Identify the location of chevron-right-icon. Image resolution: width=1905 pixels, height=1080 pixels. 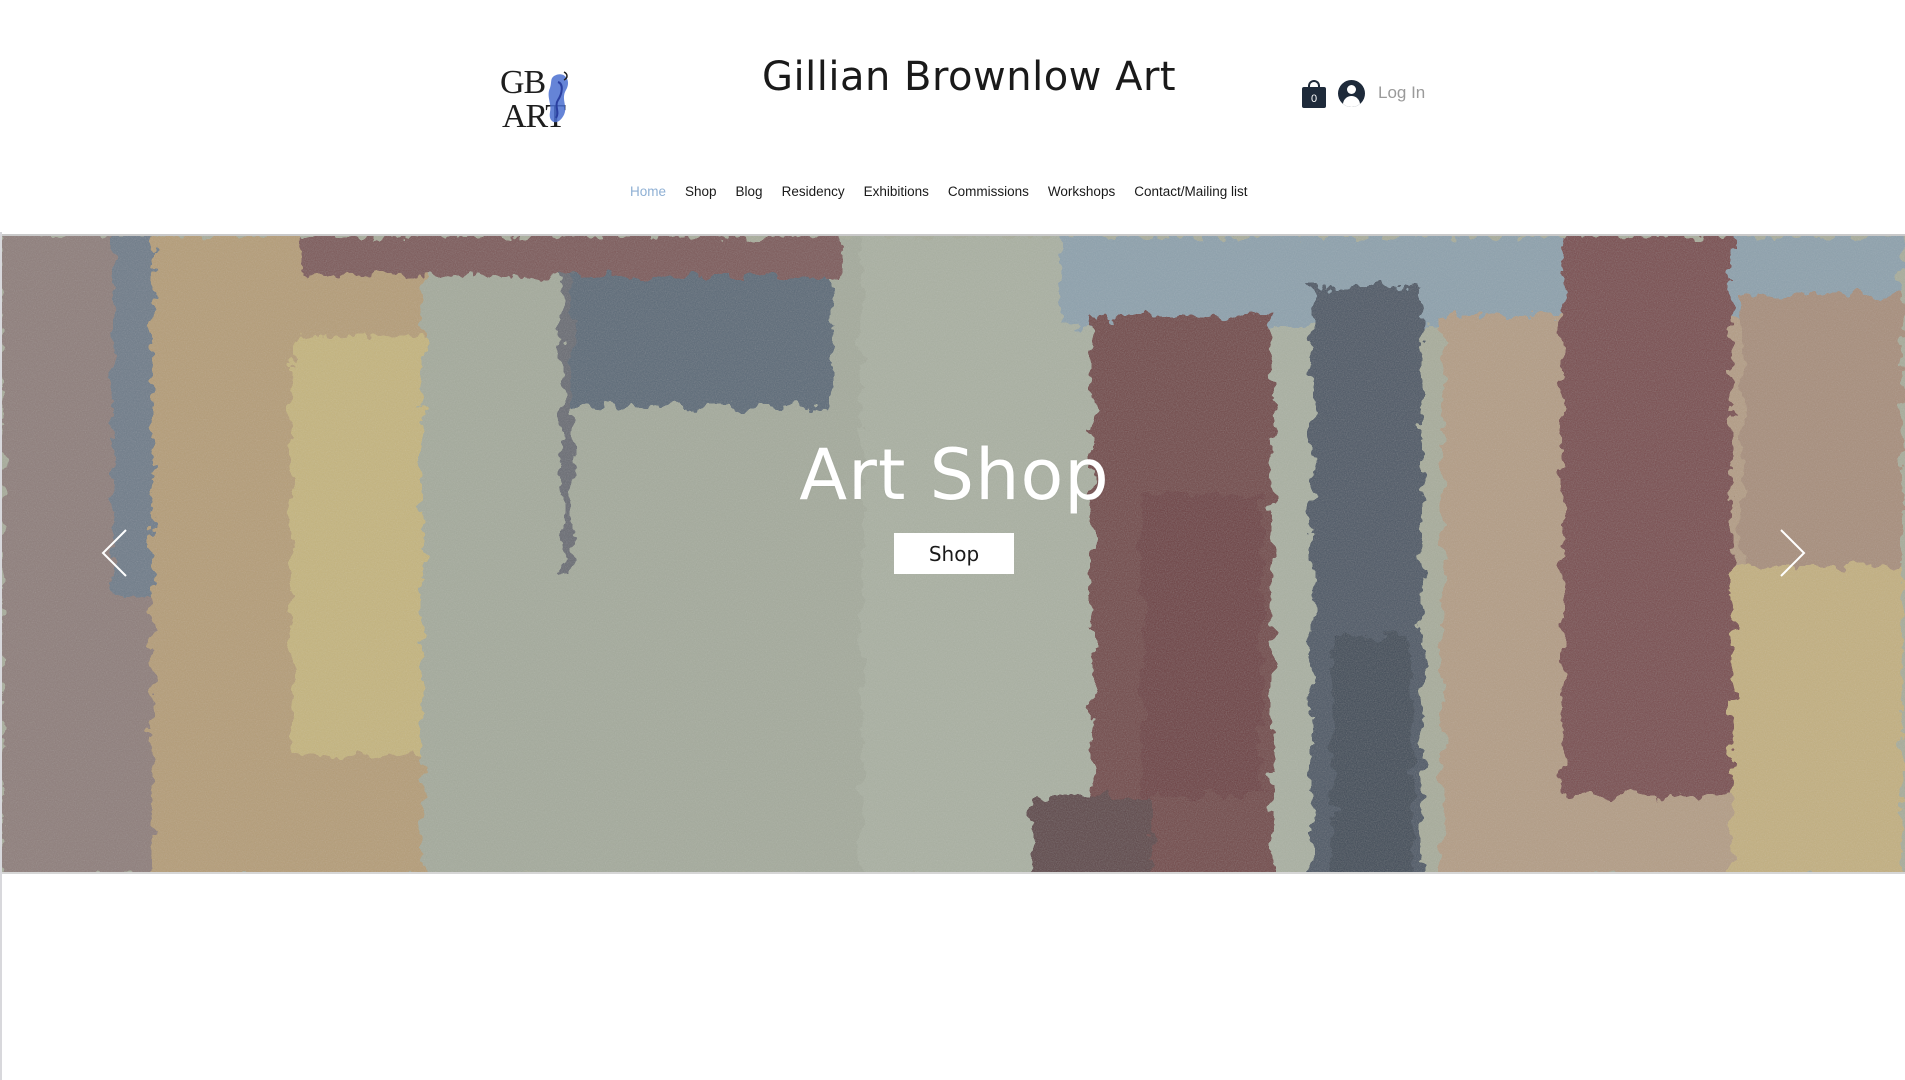
(1793, 553).